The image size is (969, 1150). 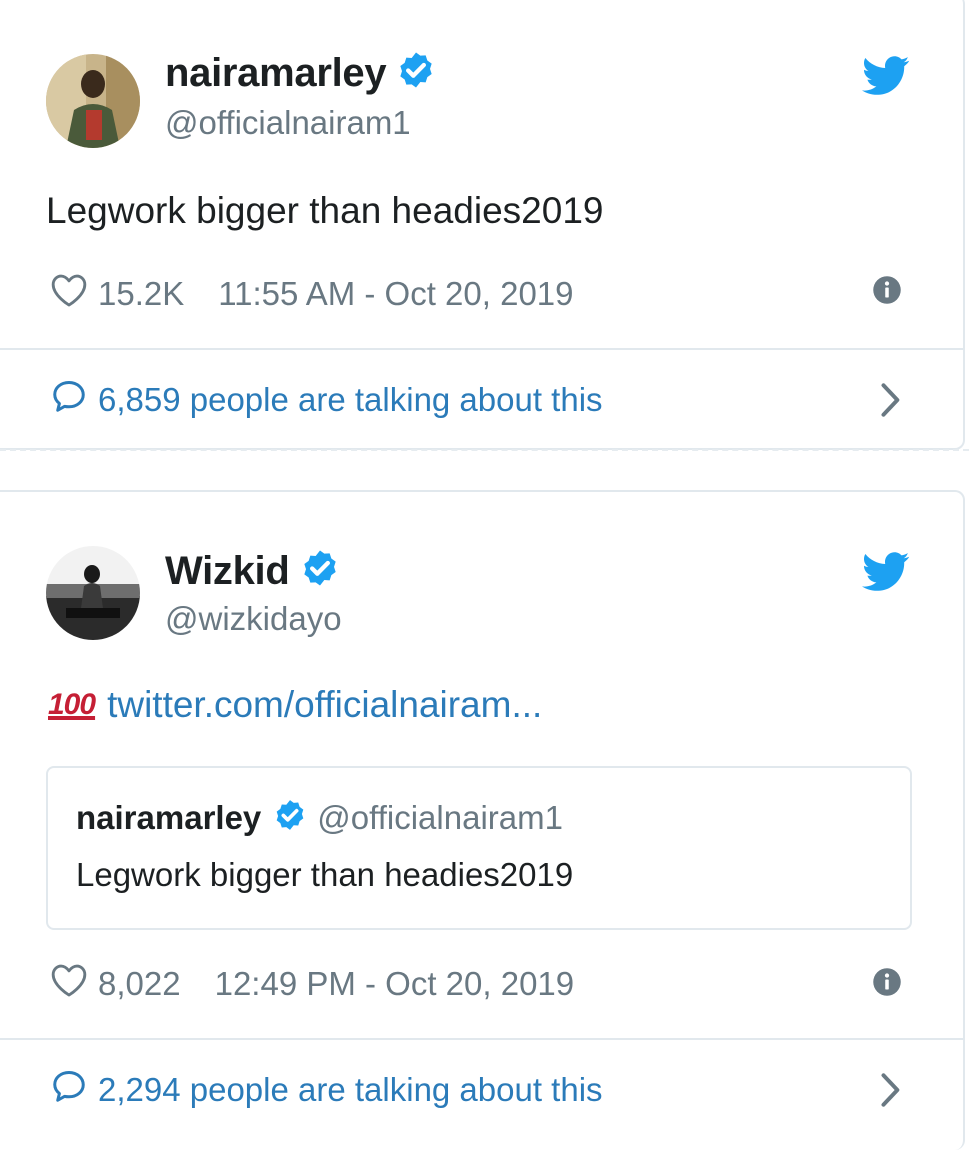 I want to click on talking-about-link: 6,859 people are talking about this, so click(x=326, y=400).